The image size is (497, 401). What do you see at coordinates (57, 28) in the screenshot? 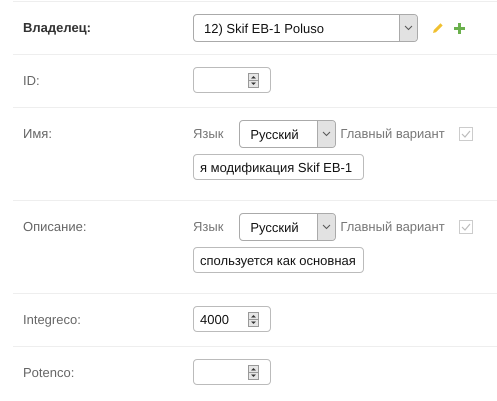
I see `field-label: Владелец:` at bounding box center [57, 28].